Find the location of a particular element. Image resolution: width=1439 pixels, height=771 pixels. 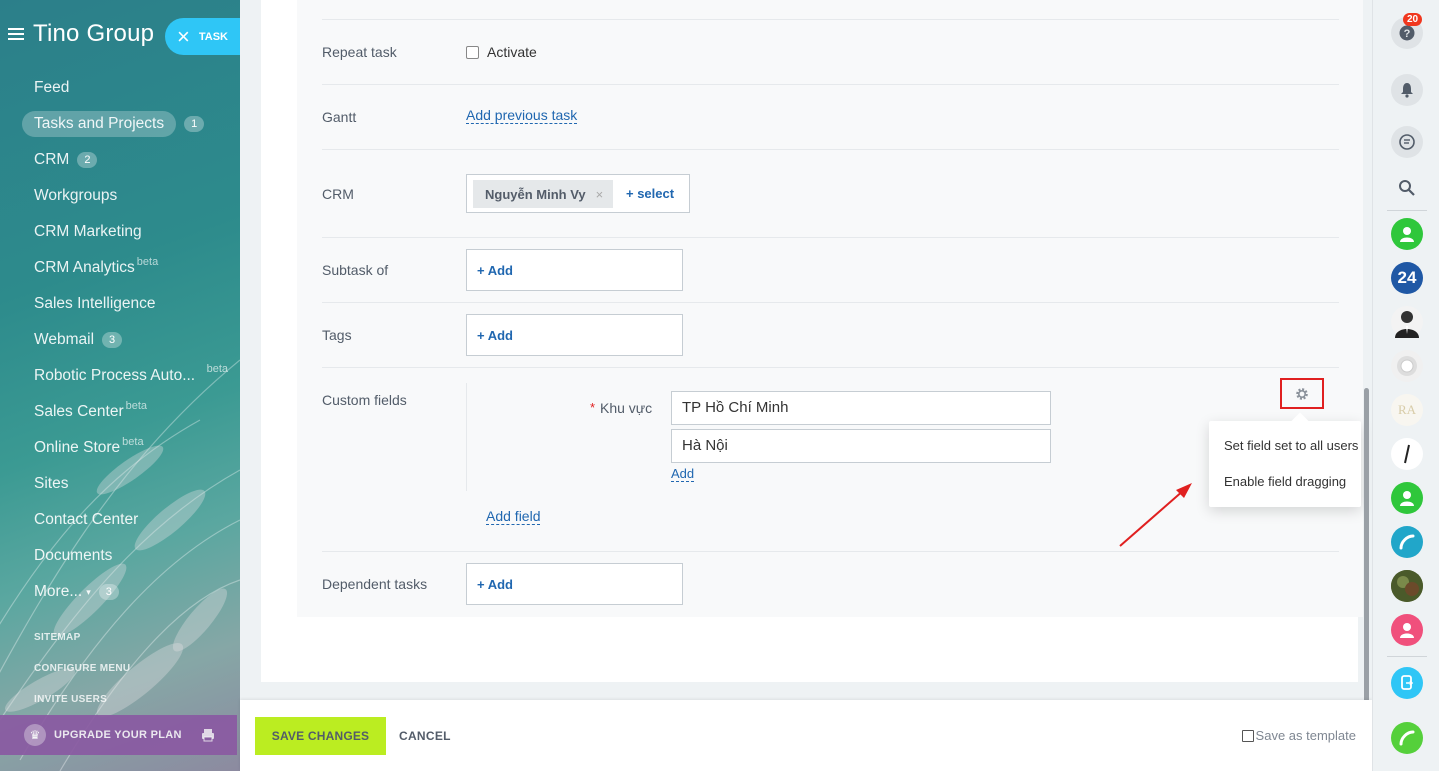

row-top-divider is located at coordinates (830, 10).